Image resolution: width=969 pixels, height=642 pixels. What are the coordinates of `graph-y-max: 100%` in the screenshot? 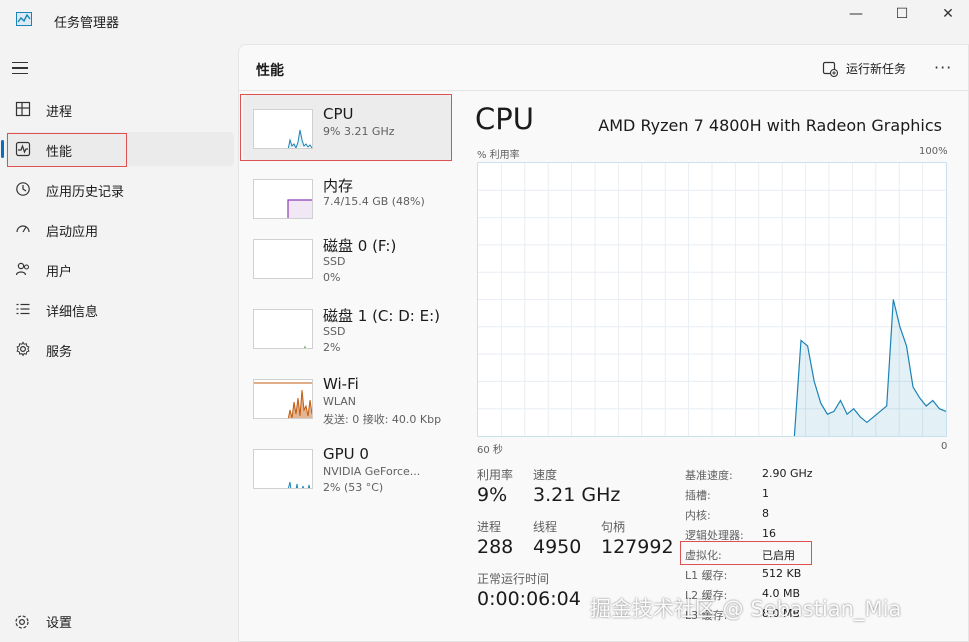 It's located at (933, 151).